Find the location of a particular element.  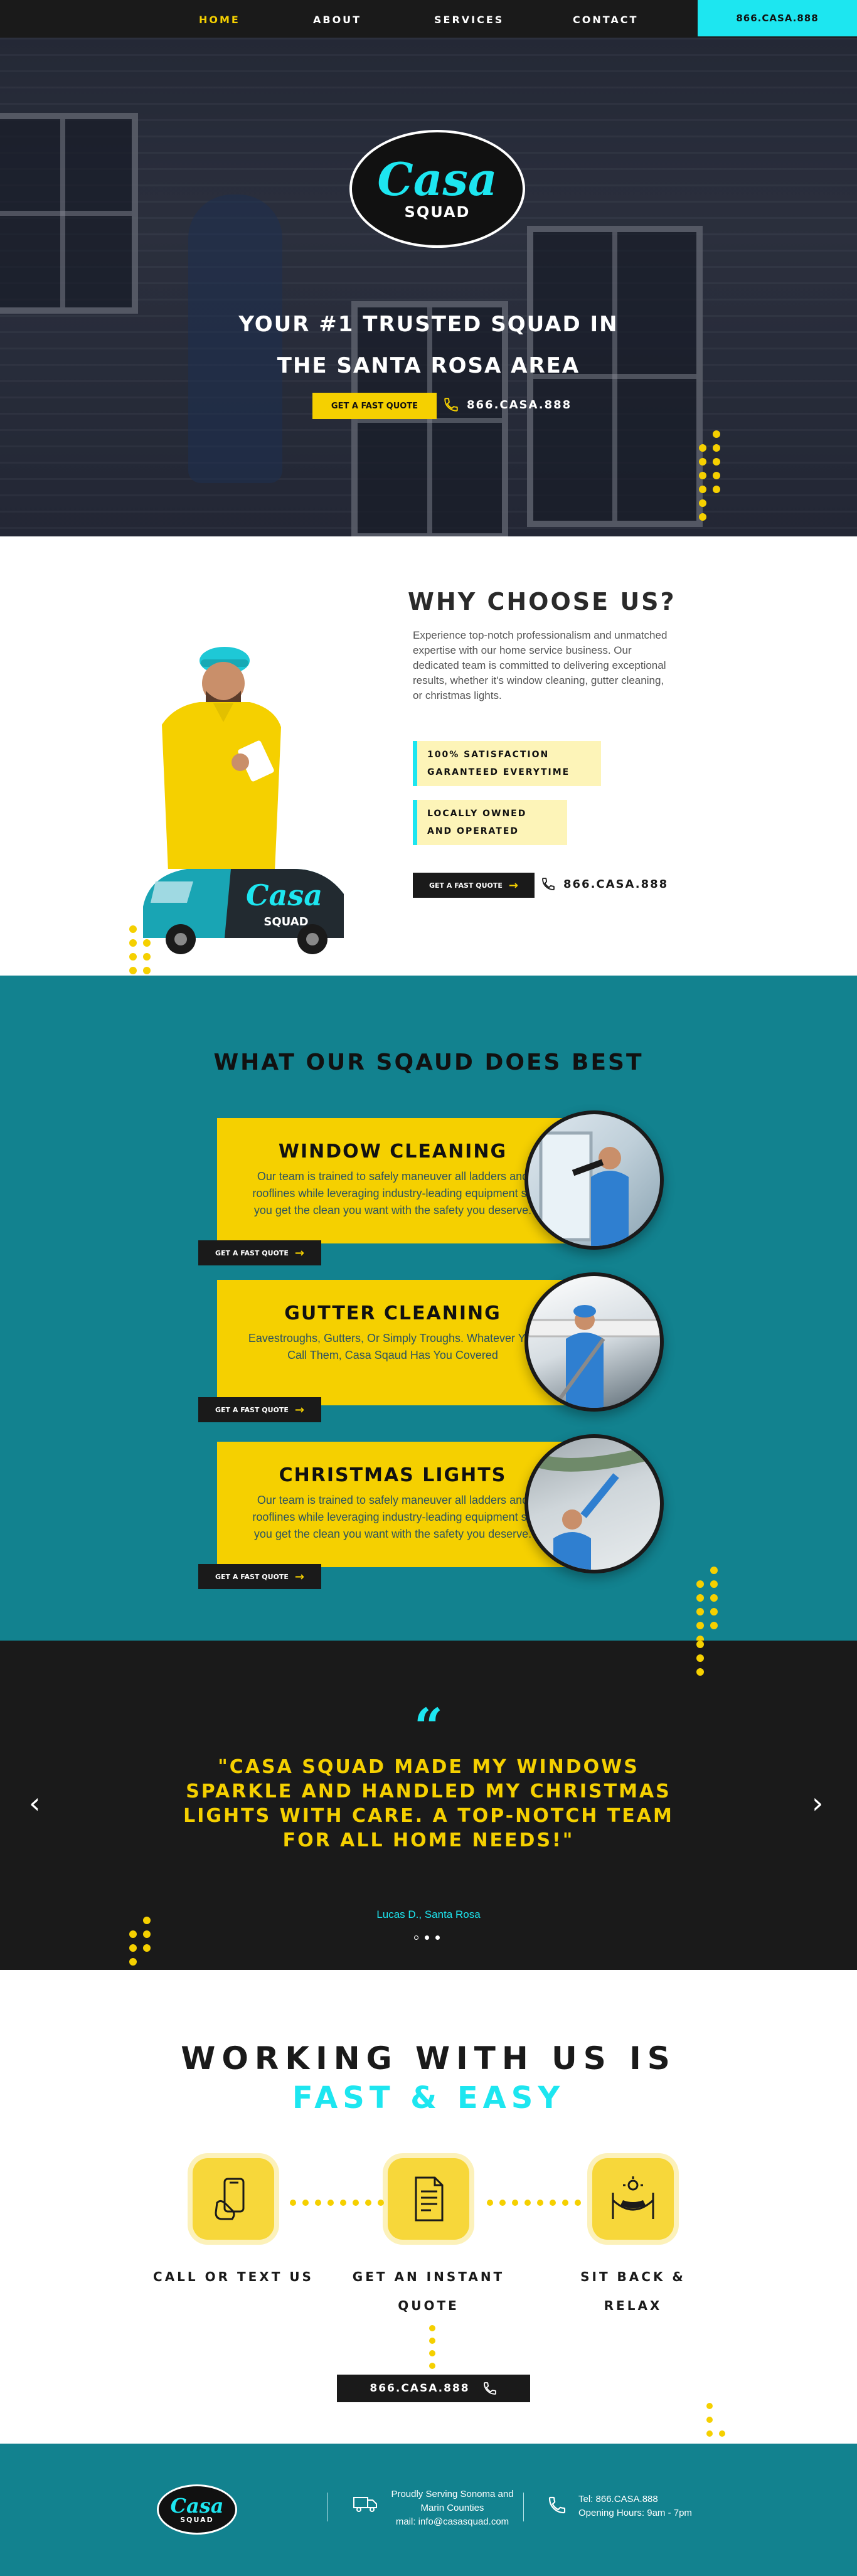

why-phone-number: 866.CASA.888 is located at coordinates (616, 884).